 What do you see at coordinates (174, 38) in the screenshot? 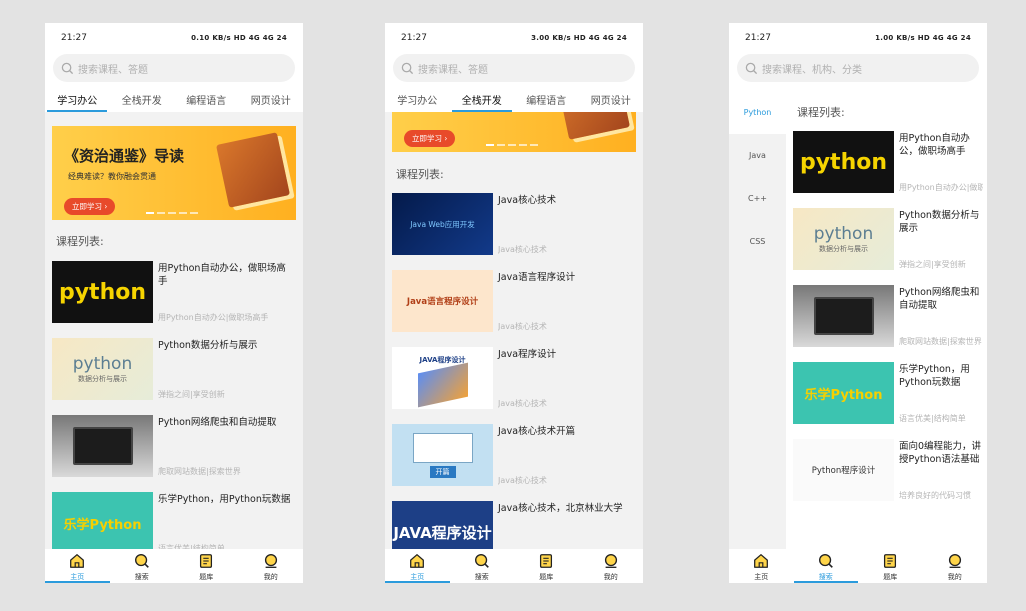
I see `status-bar: 21:27 0.10 KB/s HD 4G 4G 24` at bounding box center [174, 38].